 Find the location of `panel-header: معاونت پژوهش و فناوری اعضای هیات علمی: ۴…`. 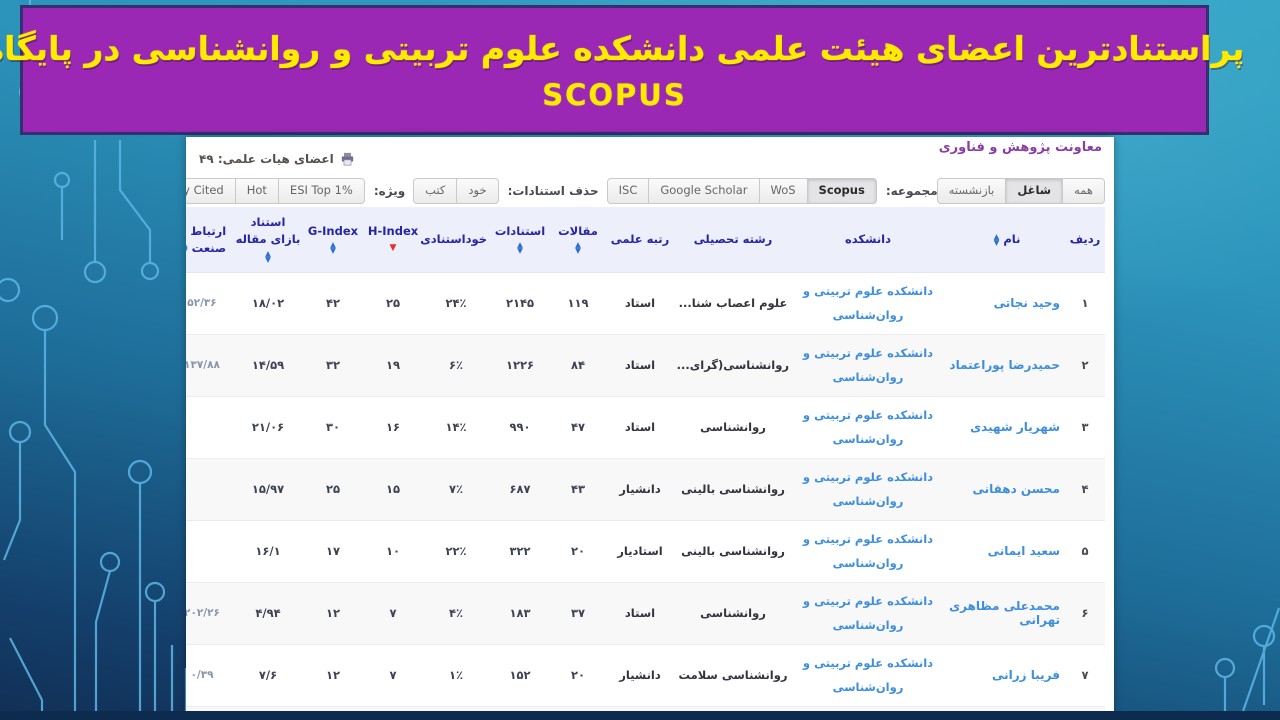

panel-header: معاونت پژوهش و فناوری اعضای هیات علمی: ۴… is located at coordinates (650, 156).